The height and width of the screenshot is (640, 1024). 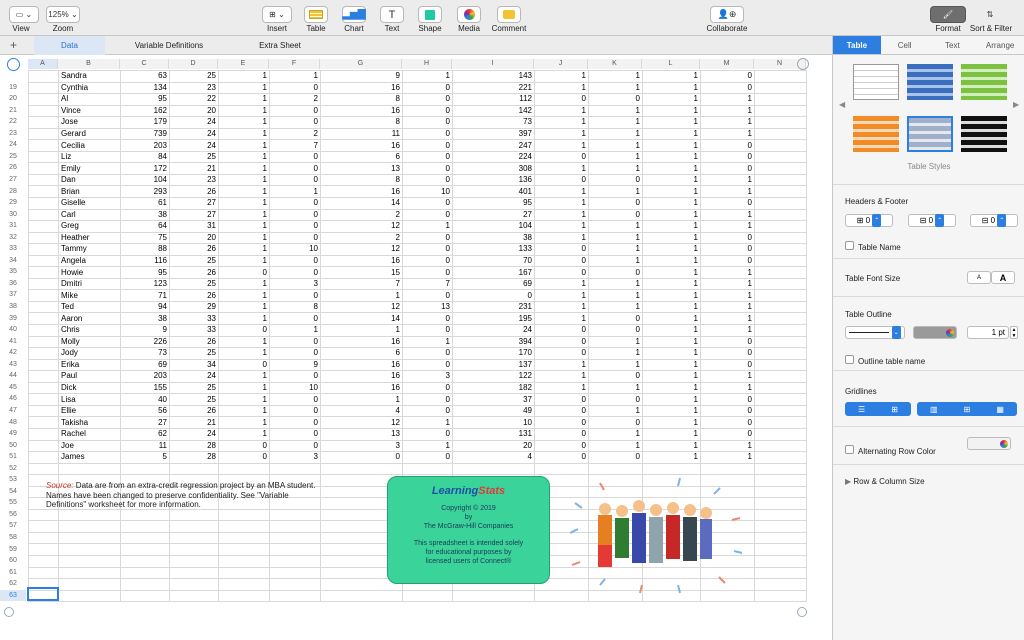 What do you see at coordinates (13, 388) in the screenshot?
I see `row-number: 45` at bounding box center [13, 388].